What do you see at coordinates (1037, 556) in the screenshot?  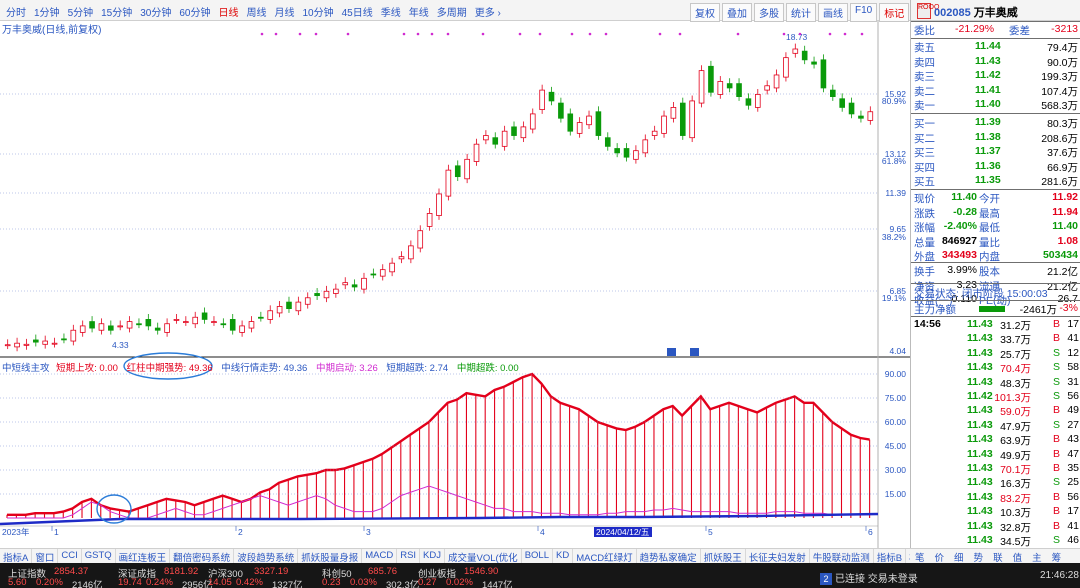 I see `panel-tab-6: 主` at bounding box center [1037, 556].